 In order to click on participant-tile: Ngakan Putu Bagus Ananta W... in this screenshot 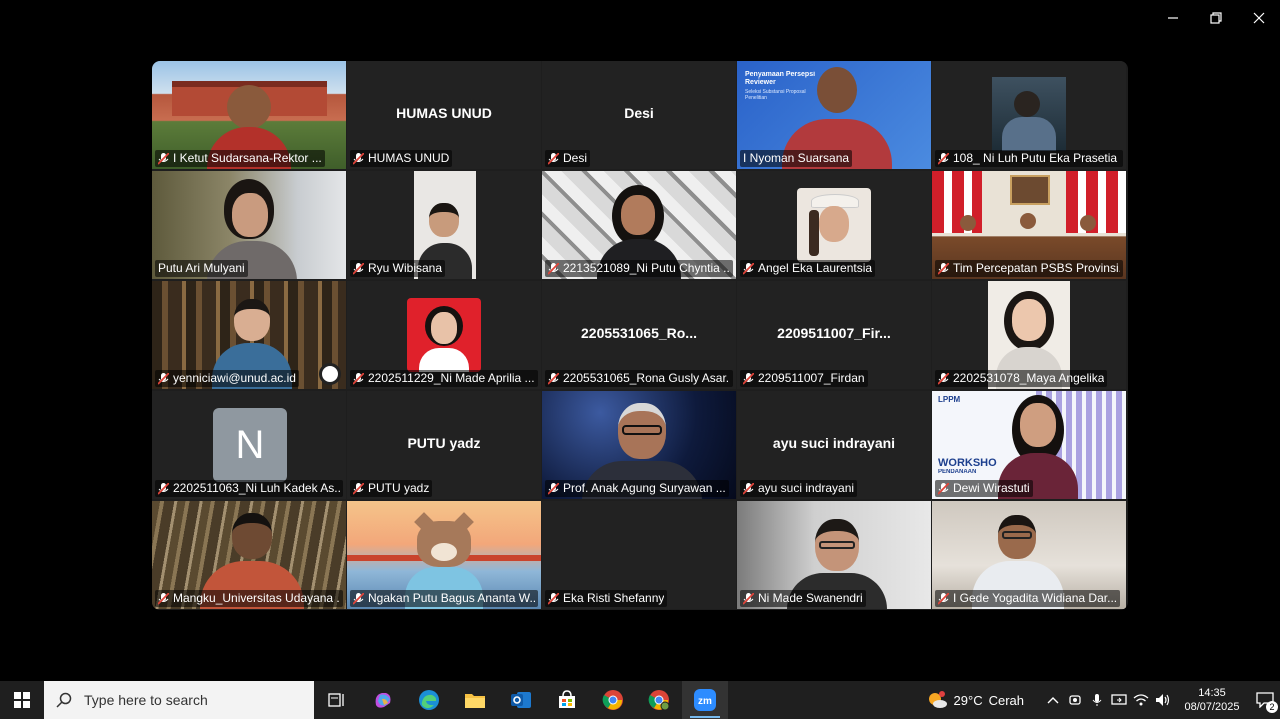, I will do `click(444, 555)`.